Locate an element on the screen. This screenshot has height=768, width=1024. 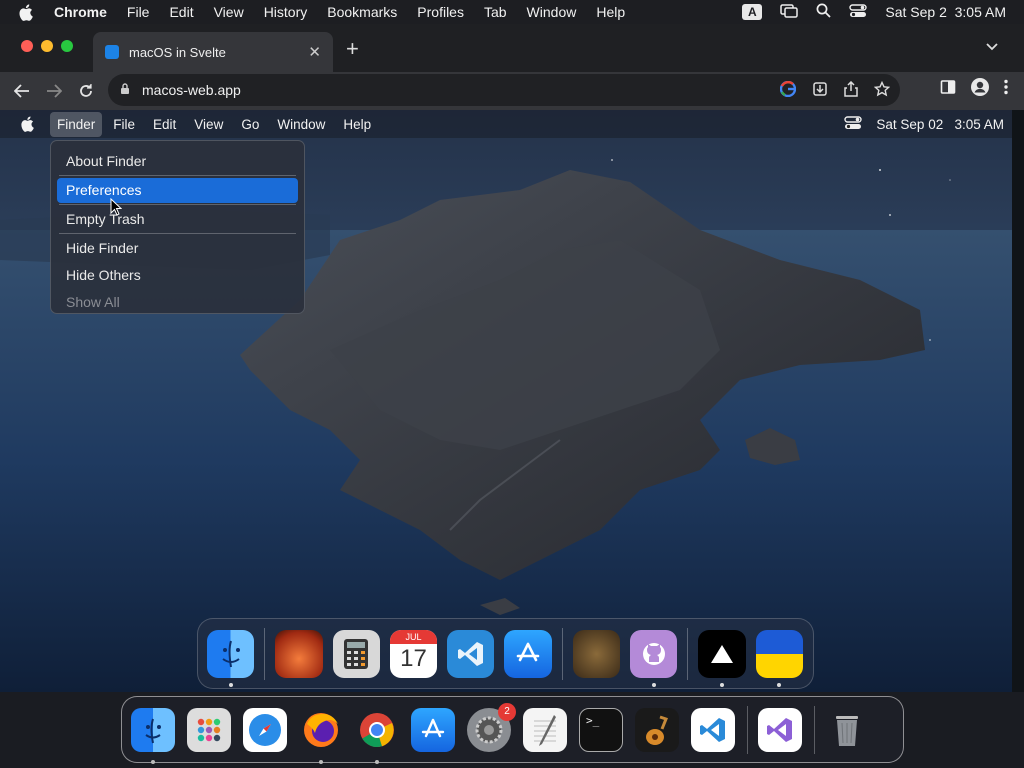
install-app-icon is located at coordinates (820, 90).